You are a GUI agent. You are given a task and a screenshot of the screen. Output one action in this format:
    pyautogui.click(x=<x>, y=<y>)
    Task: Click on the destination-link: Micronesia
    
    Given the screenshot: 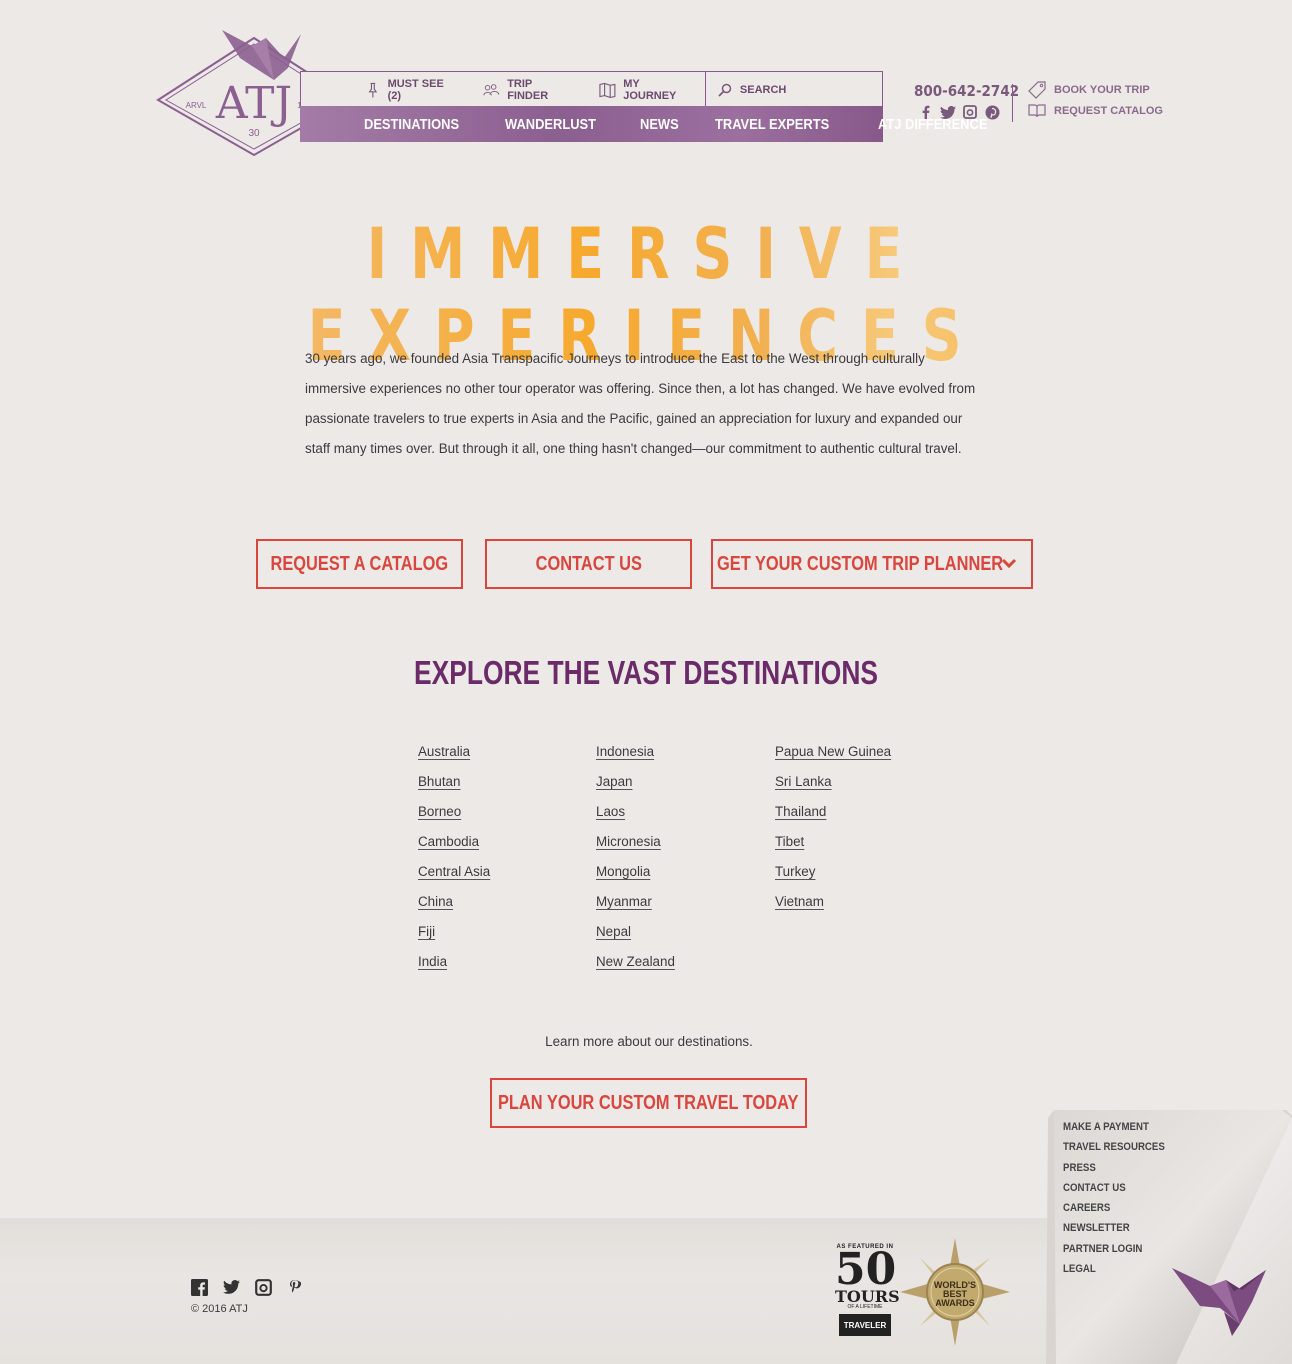 What is the action you would take?
    pyautogui.click(x=635, y=849)
    